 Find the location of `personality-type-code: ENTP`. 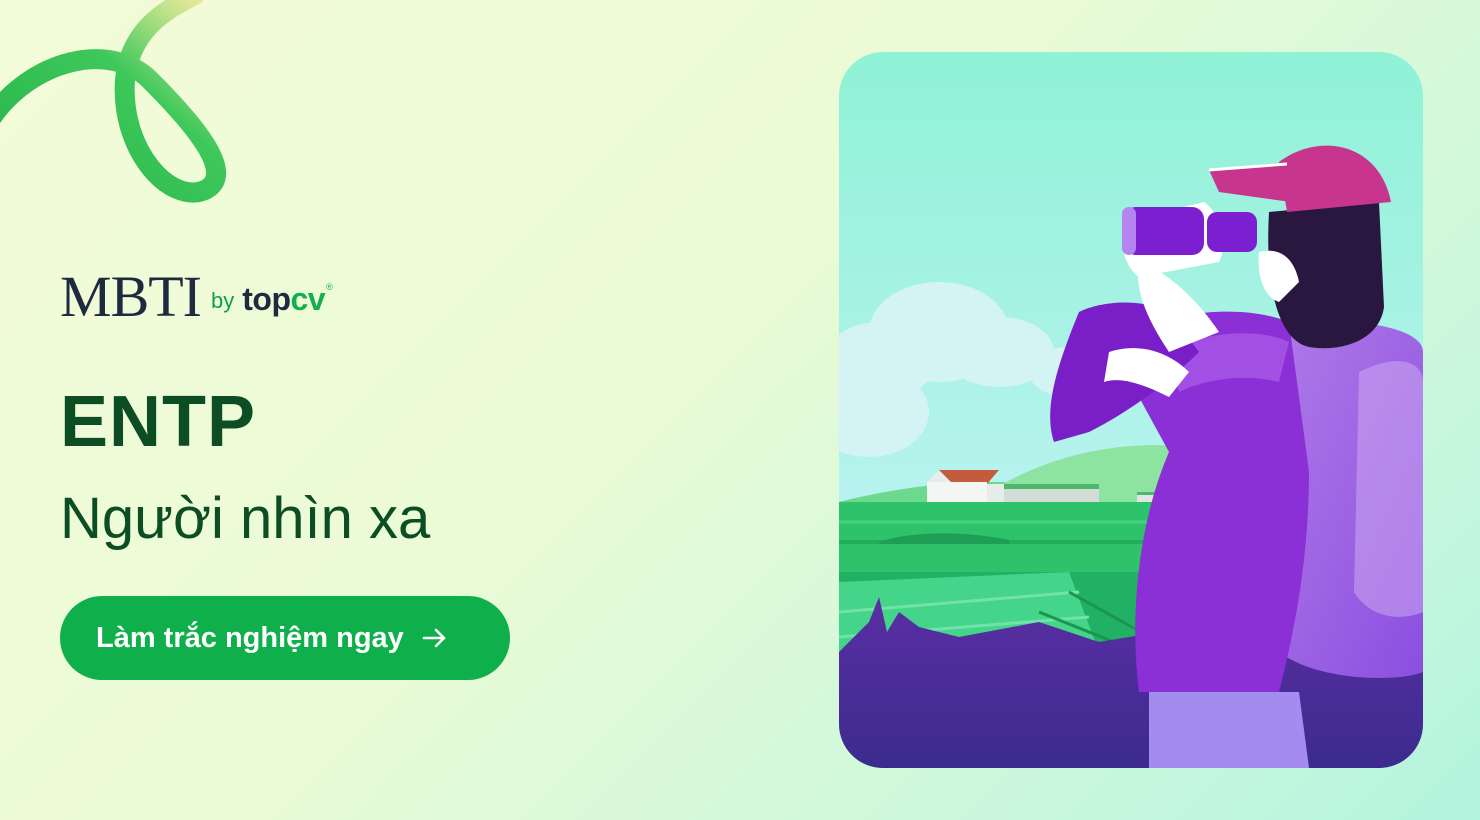

personality-type-code: ENTP is located at coordinates (158, 422).